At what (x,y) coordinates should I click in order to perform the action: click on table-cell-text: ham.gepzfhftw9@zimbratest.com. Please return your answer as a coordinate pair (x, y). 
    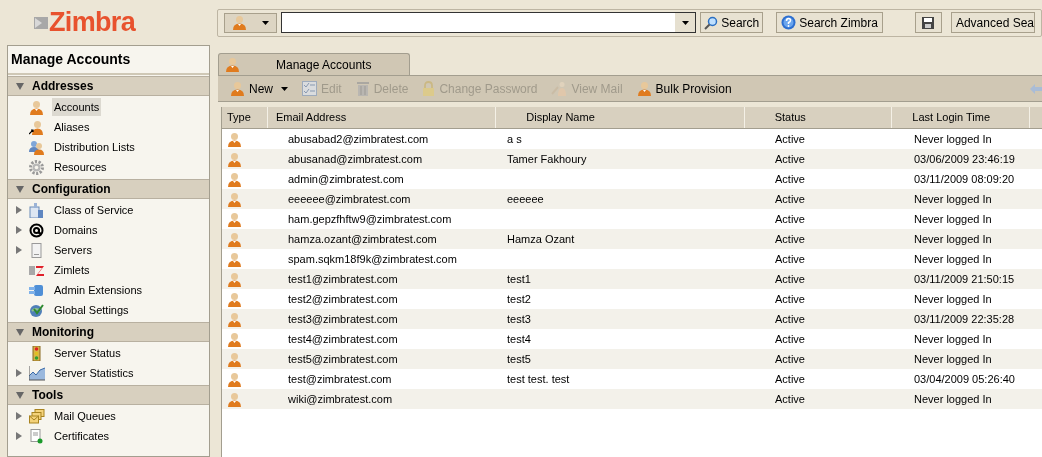
    Looking at the image, I should click on (370, 219).